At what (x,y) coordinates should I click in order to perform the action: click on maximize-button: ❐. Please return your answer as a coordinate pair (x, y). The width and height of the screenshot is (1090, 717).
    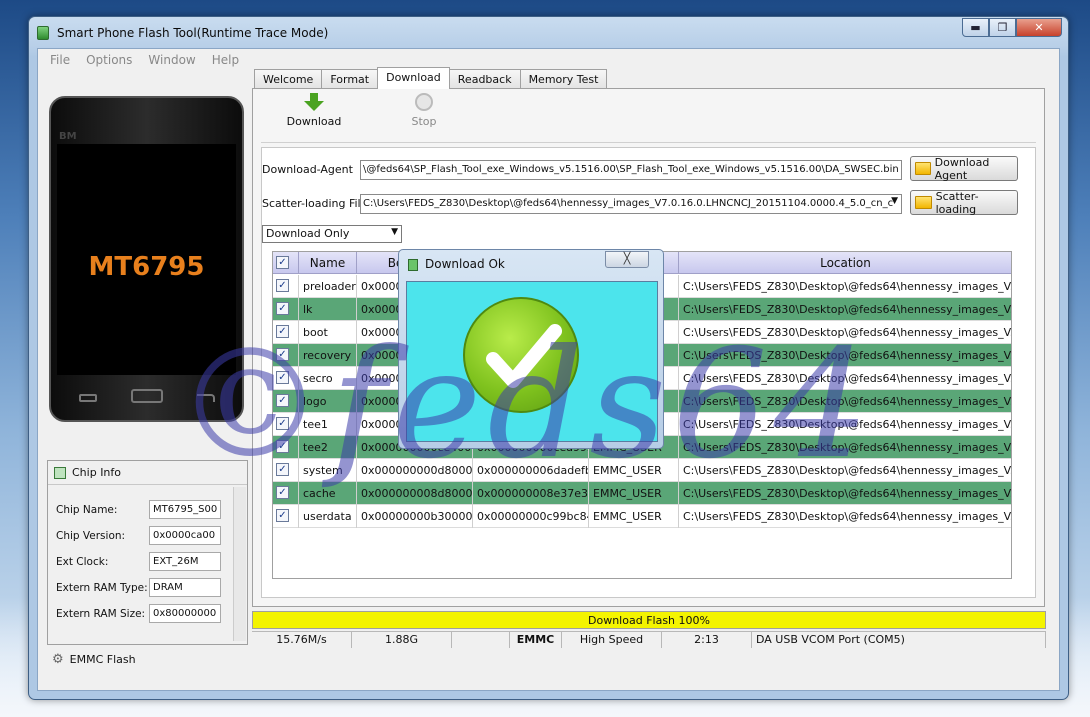
    Looking at the image, I should click on (1002, 27).